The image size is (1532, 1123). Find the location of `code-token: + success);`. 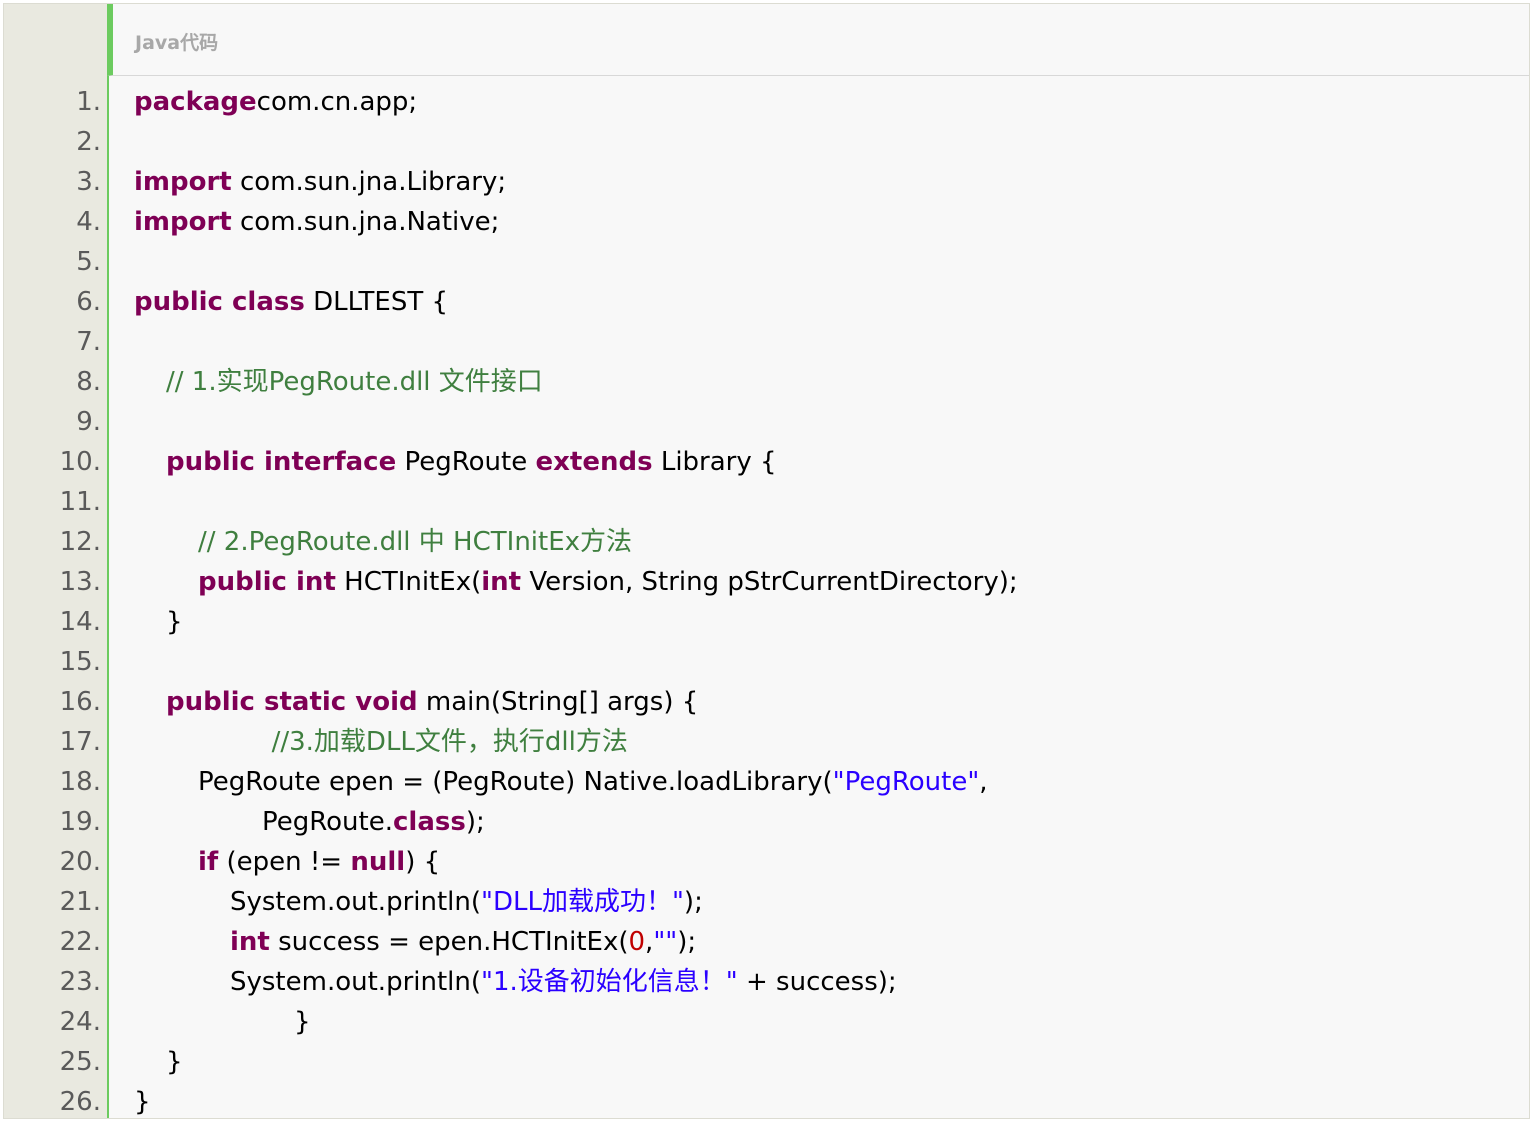

code-token: + success); is located at coordinates (817, 982).